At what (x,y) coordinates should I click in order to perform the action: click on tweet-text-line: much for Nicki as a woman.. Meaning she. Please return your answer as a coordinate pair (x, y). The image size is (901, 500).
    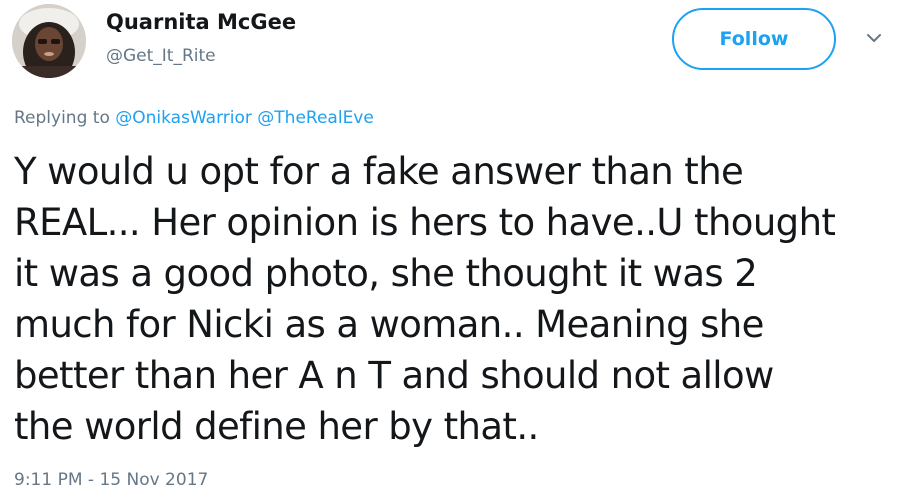
    Looking at the image, I should click on (389, 324).